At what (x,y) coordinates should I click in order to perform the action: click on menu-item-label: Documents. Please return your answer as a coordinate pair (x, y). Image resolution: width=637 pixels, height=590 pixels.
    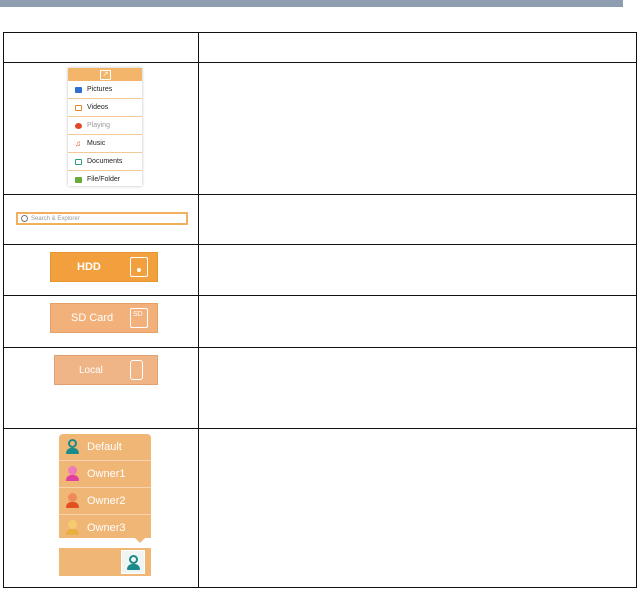
    Looking at the image, I should click on (105, 161).